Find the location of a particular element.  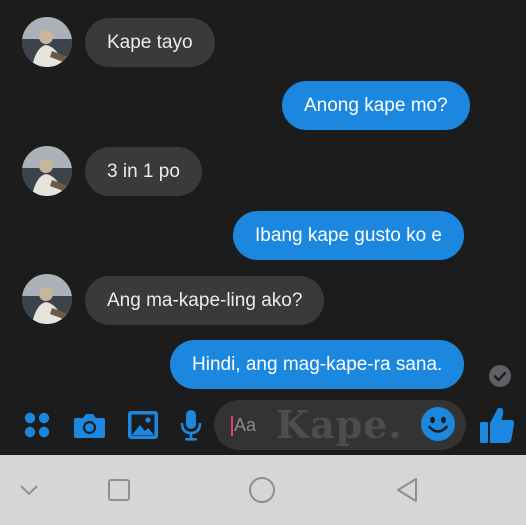

text-caret is located at coordinates (232, 426).